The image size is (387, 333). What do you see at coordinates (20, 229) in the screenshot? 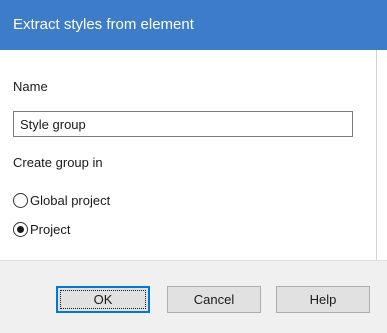
I see `radio-project-indicator` at bounding box center [20, 229].